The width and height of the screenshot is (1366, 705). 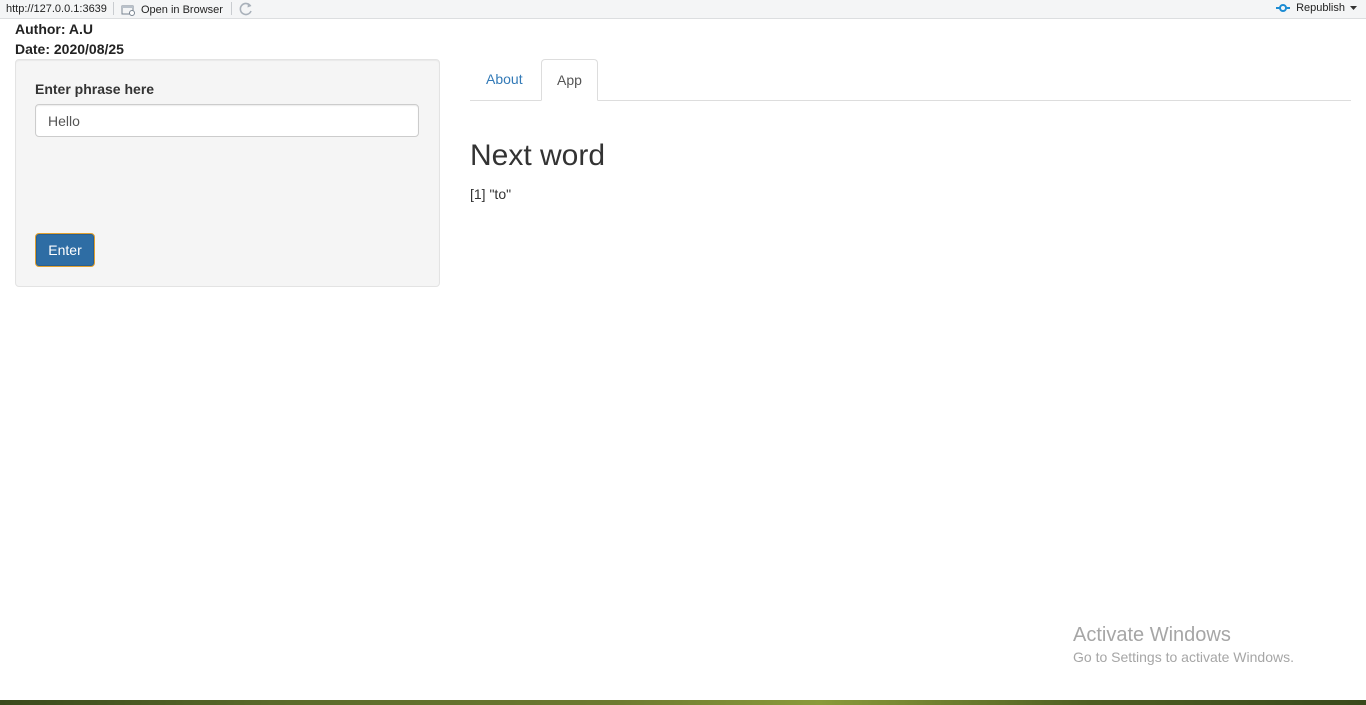 What do you see at coordinates (683, 702) in the screenshot?
I see `desktop-background-strip` at bounding box center [683, 702].